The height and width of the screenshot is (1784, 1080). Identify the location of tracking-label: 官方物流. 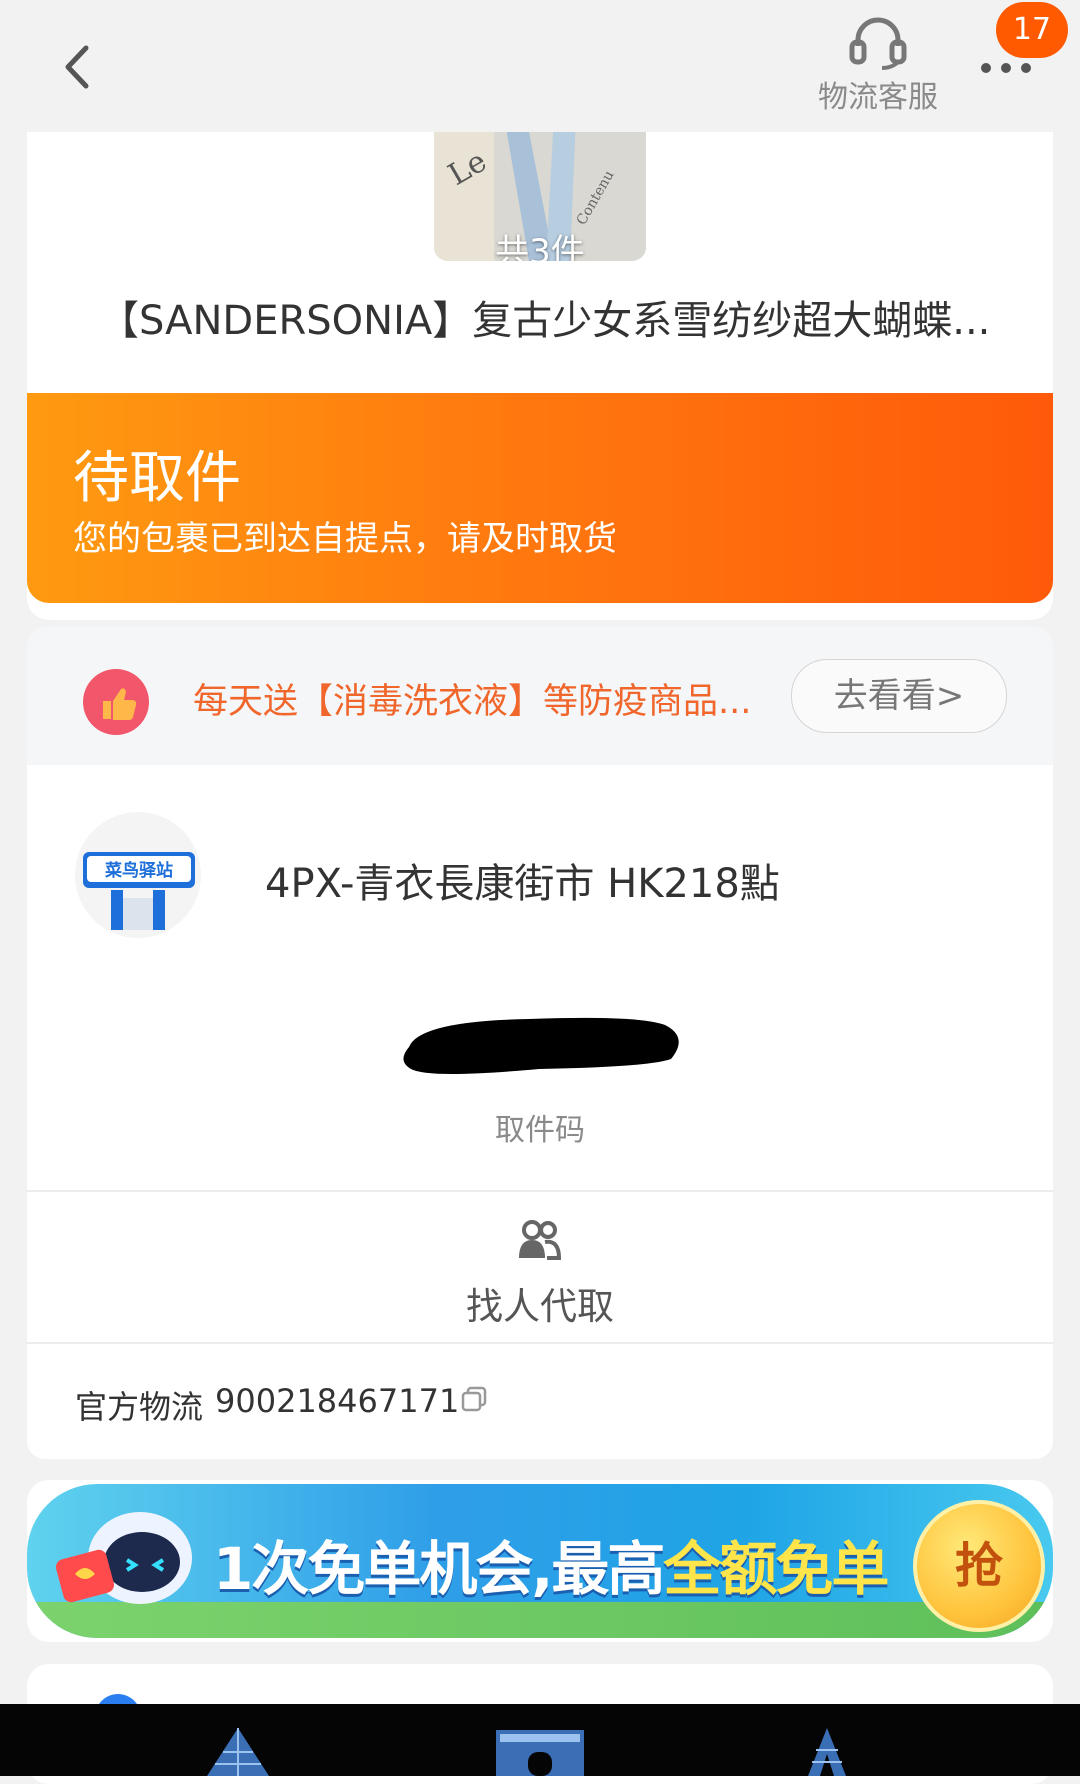
(139, 1407).